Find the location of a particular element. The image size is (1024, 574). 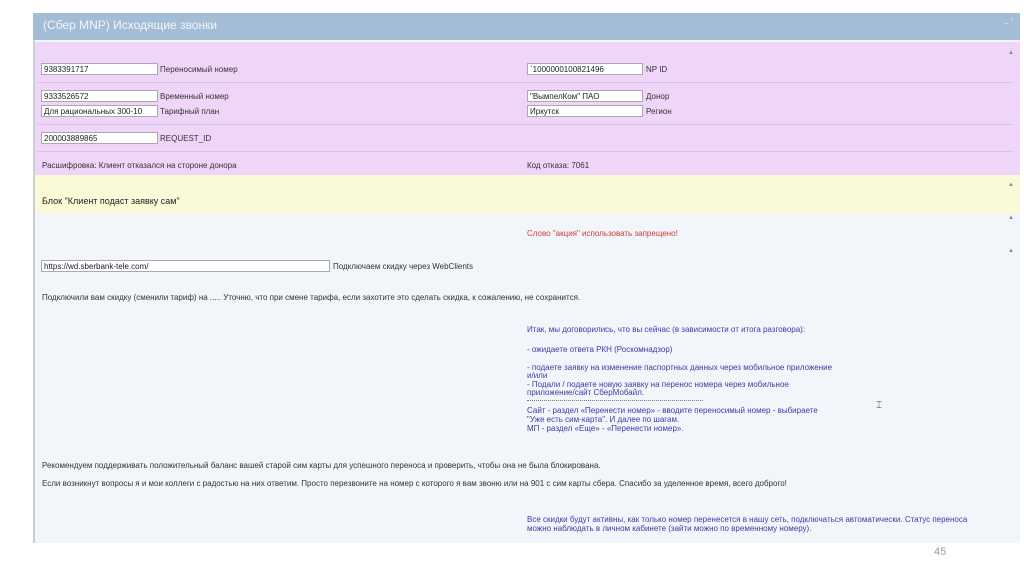

mouse-cursor-icon: ⌶ is located at coordinates (879, 405).